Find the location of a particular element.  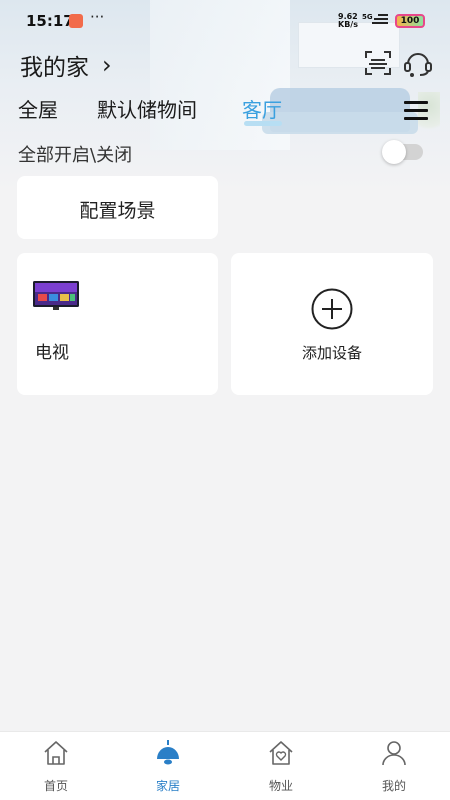

nav-property-label: 物业 is located at coordinates (280, 786).